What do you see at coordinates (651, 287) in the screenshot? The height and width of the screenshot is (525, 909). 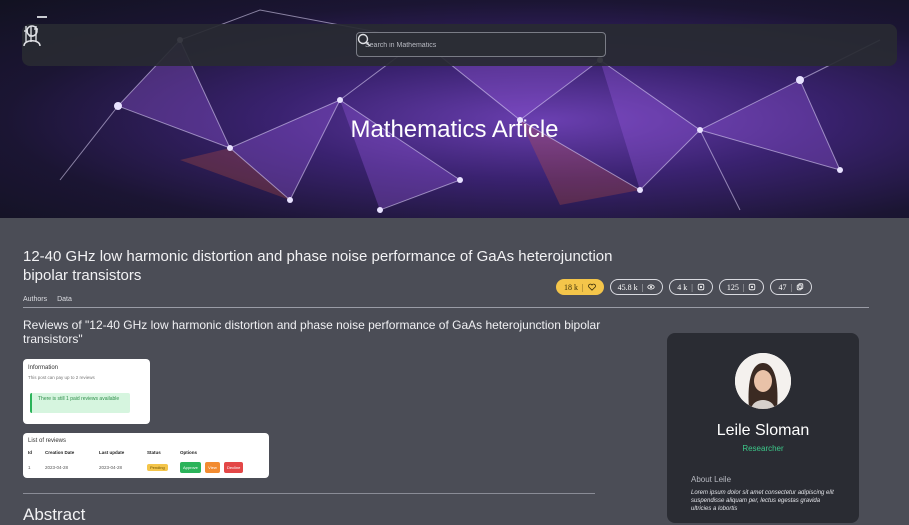 I see `eye-icon` at bounding box center [651, 287].